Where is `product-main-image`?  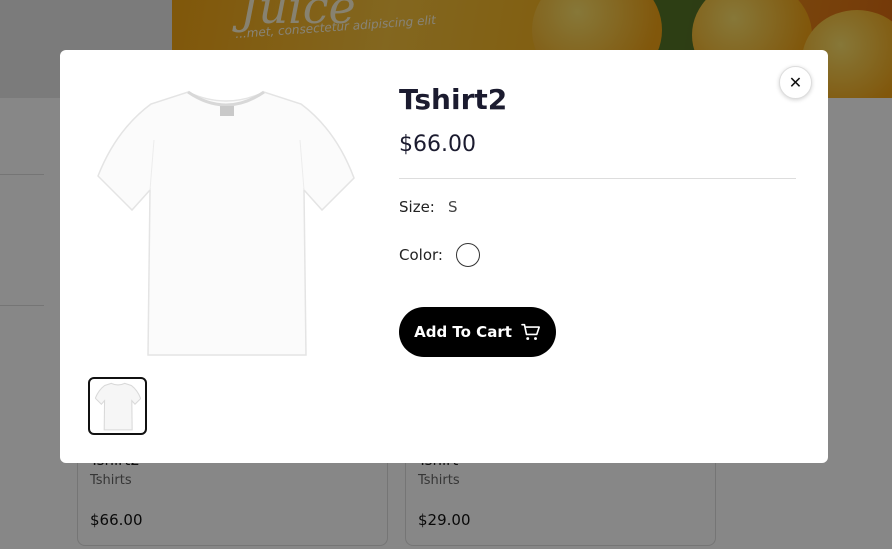 product-main-image is located at coordinates (226, 220).